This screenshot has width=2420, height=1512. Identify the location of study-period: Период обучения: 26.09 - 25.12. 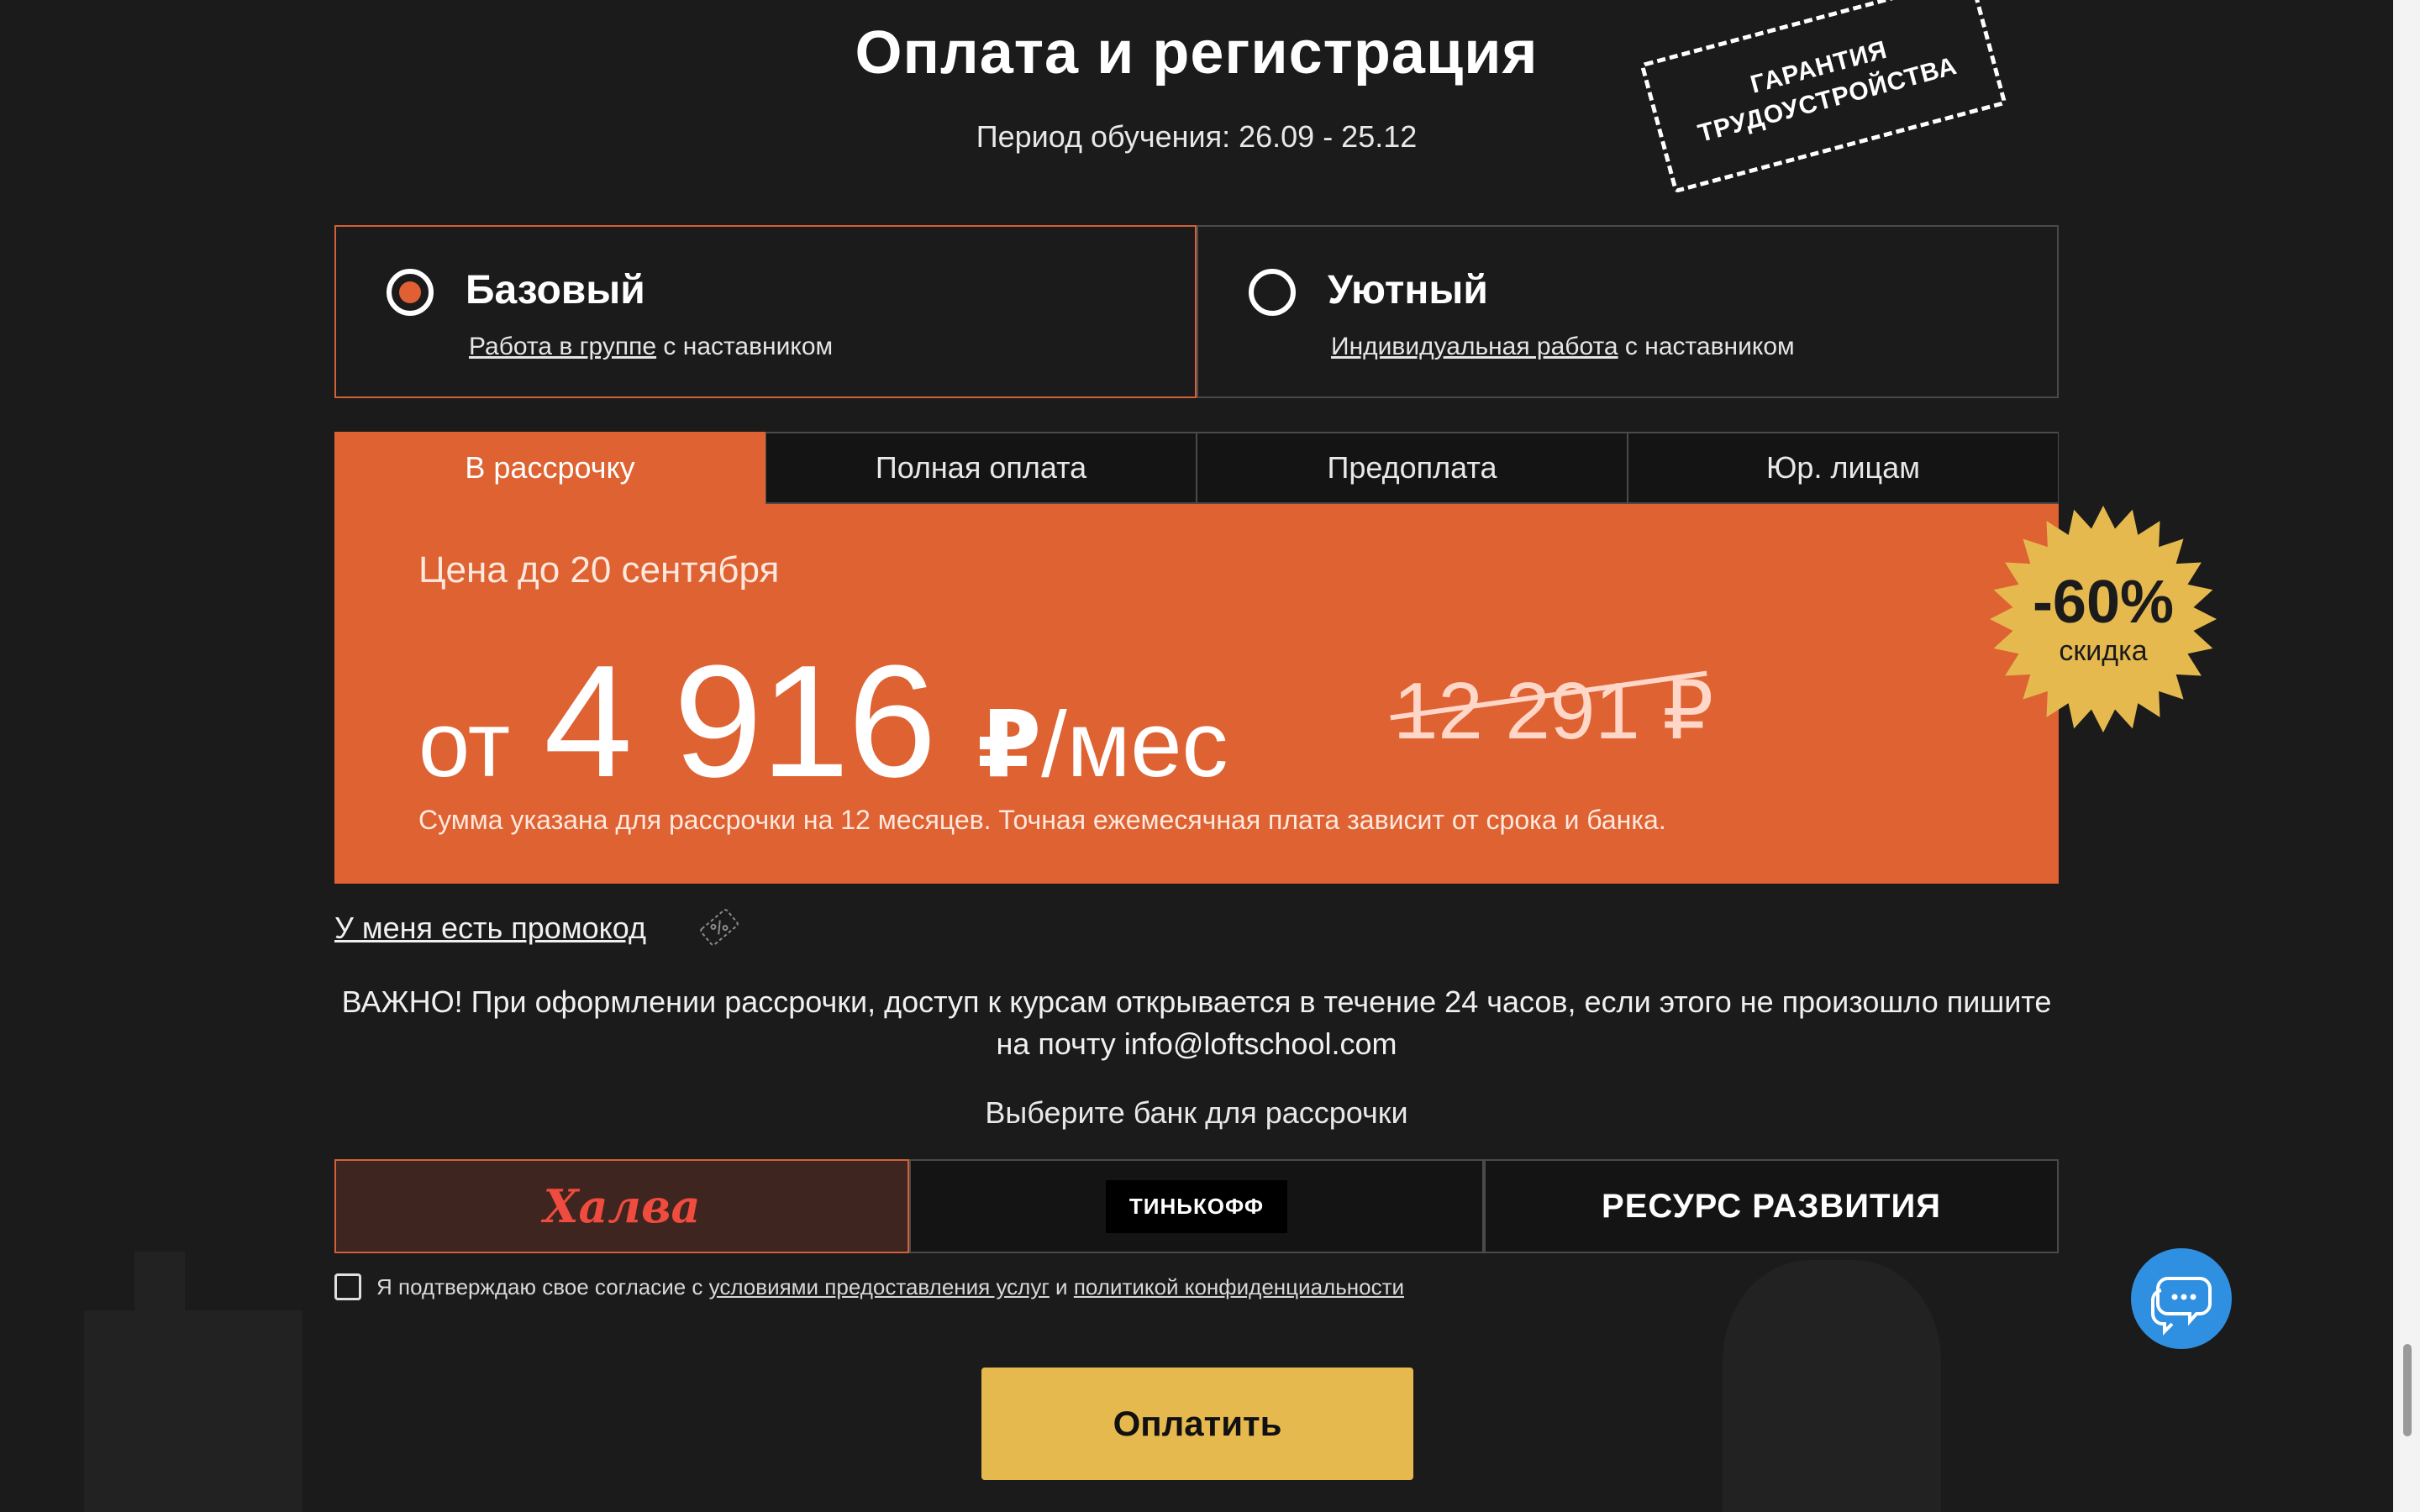
(1197, 136).